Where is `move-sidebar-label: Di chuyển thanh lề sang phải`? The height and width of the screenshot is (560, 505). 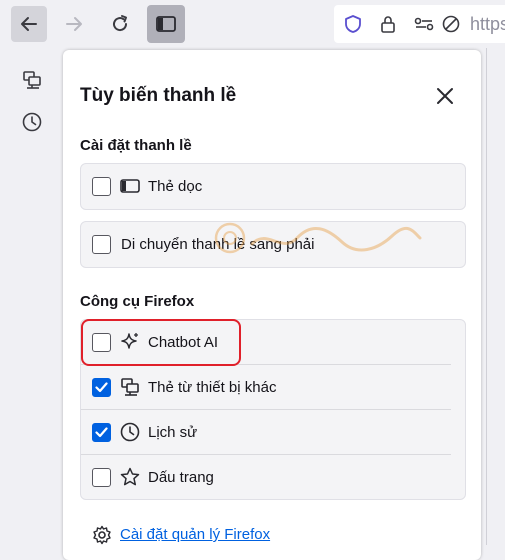
move-sidebar-label: Di chuyển thanh lề sang phải is located at coordinates (218, 244).